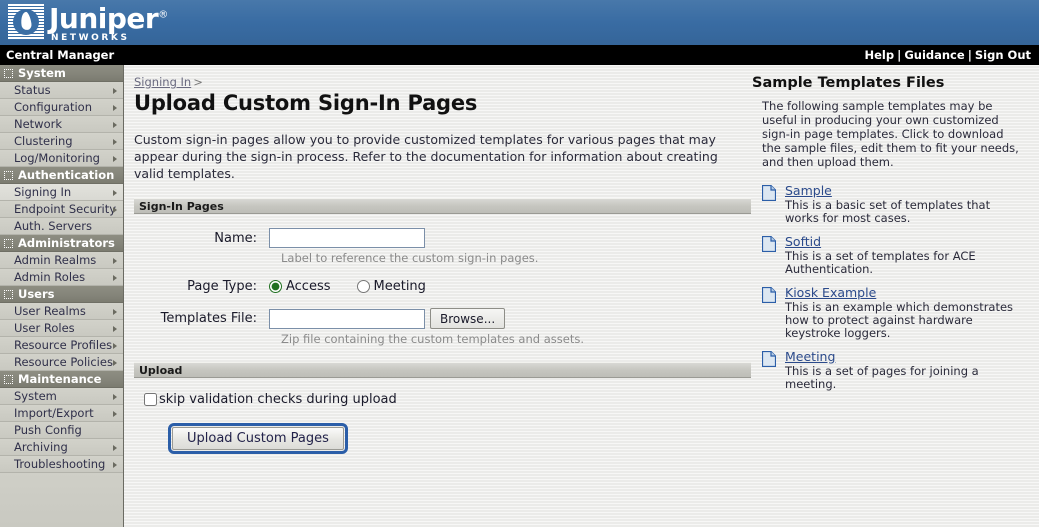 This screenshot has width=1039, height=527. I want to click on radio-meeting, so click(363, 286).